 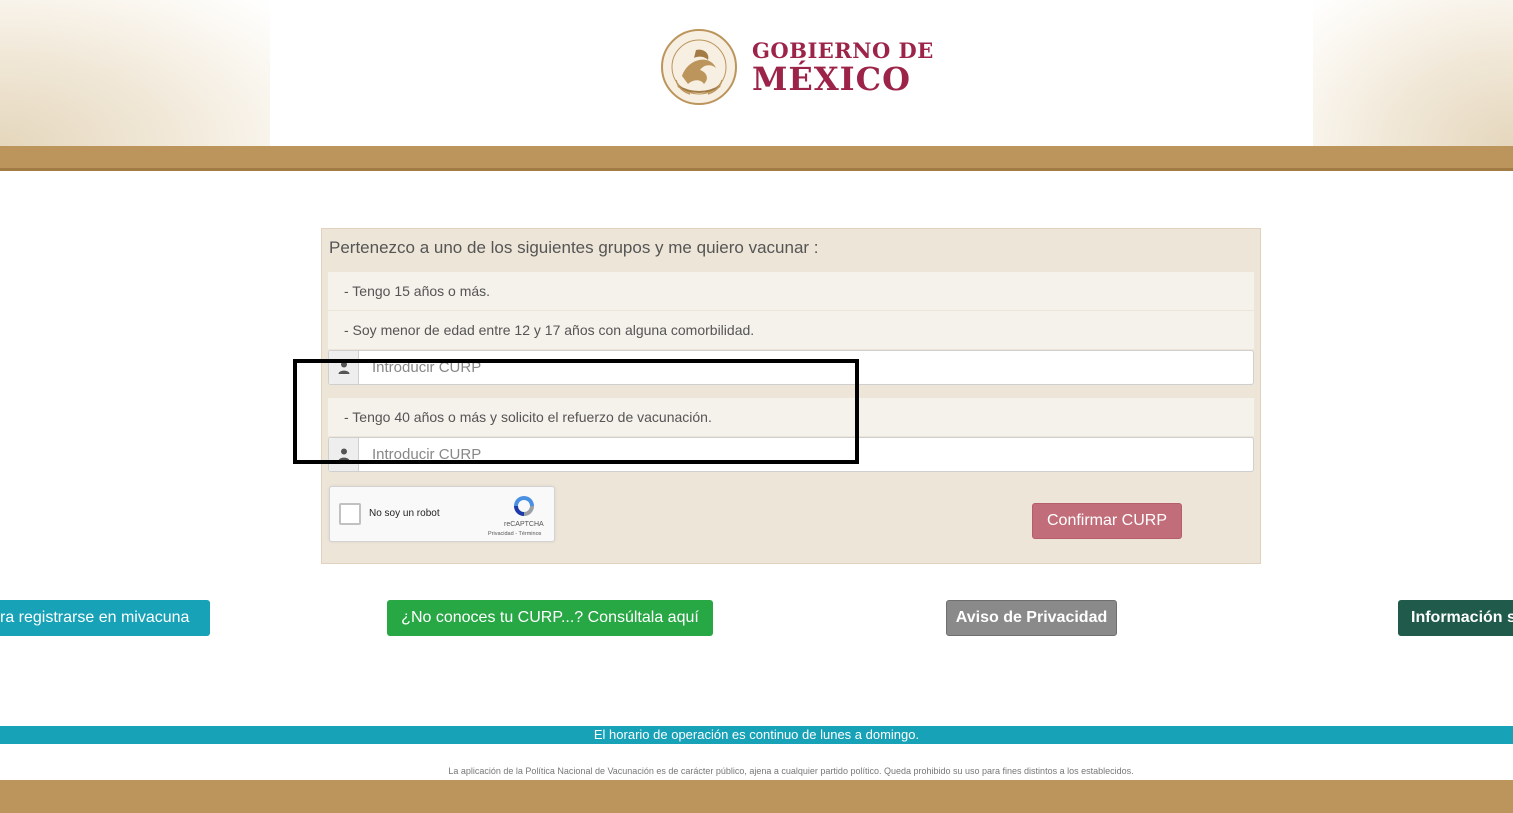 What do you see at coordinates (524, 506) in the screenshot?
I see `recaptcha-logo-icon` at bounding box center [524, 506].